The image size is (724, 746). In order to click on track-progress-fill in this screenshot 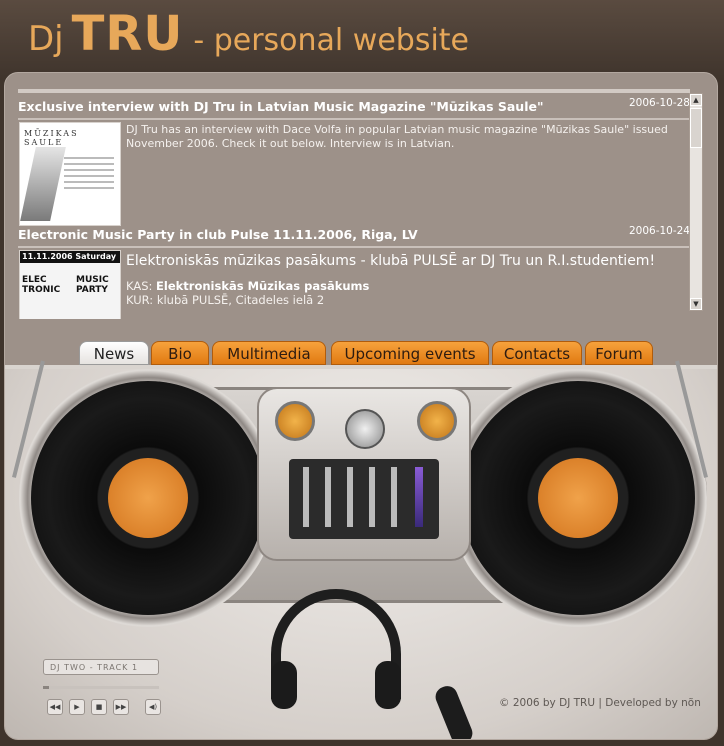, I will do `click(46, 687)`.